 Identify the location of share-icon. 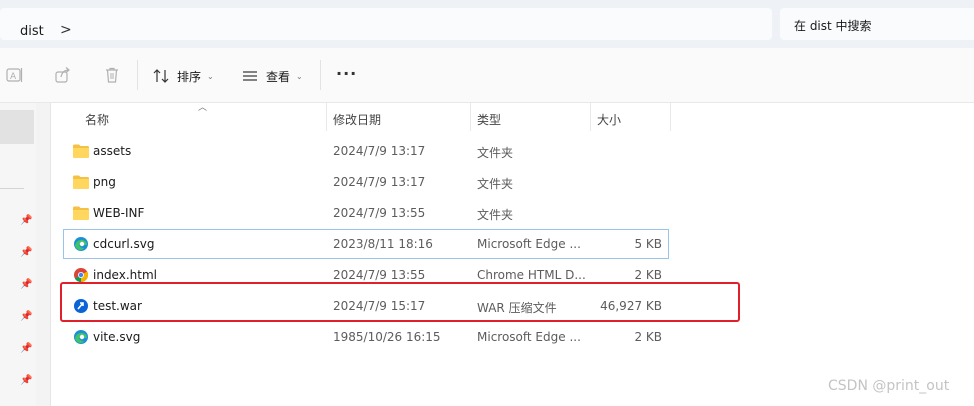
(63, 75).